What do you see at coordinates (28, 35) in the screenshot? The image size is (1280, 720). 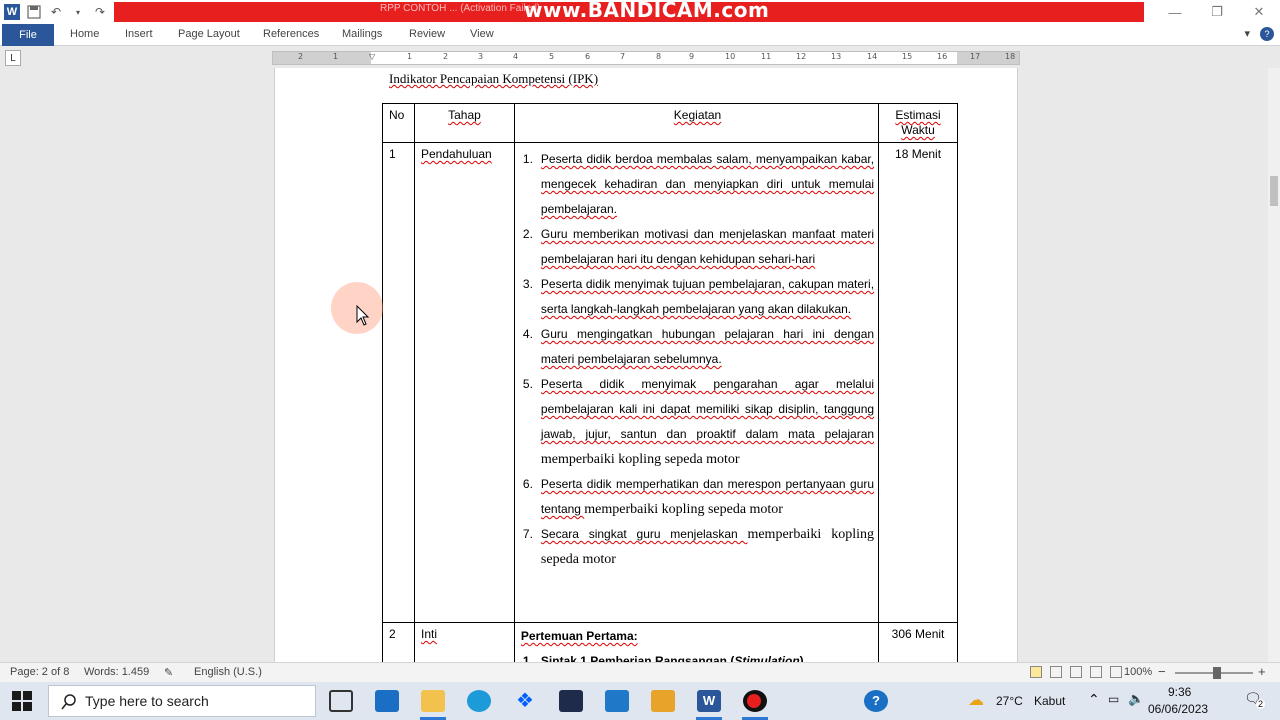 I see `tab-file: File` at bounding box center [28, 35].